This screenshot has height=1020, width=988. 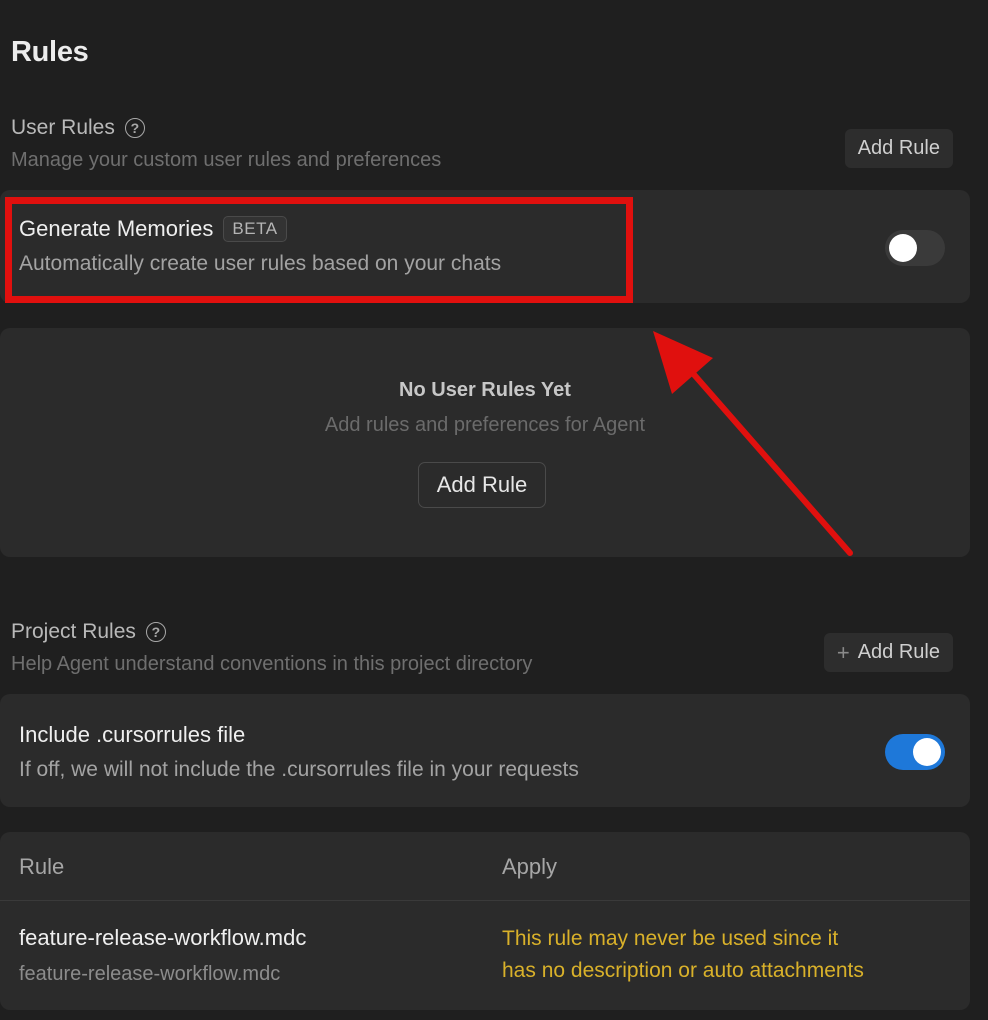 What do you see at coordinates (753, 443) in the screenshot?
I see `annotation-arrow-icon` at bounding box center [753, 443].